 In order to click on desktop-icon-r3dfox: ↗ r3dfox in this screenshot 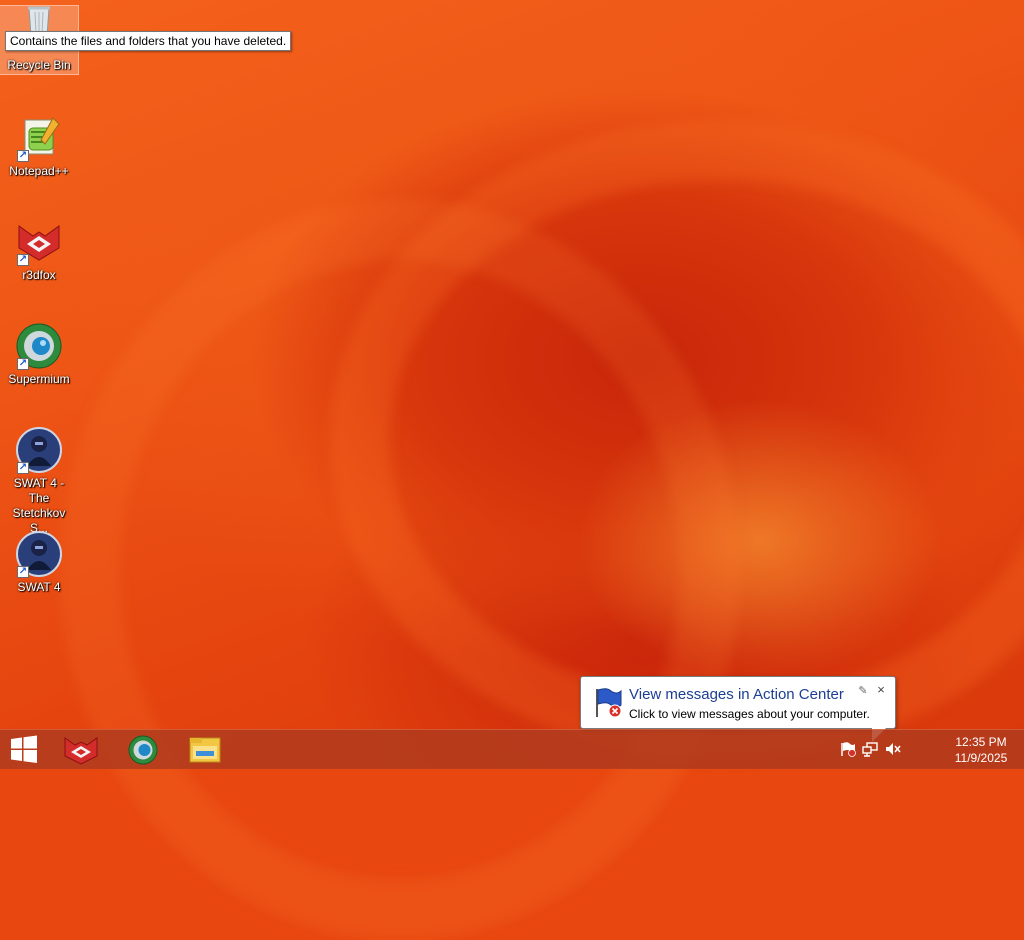, I will do `click(39, 247)`.